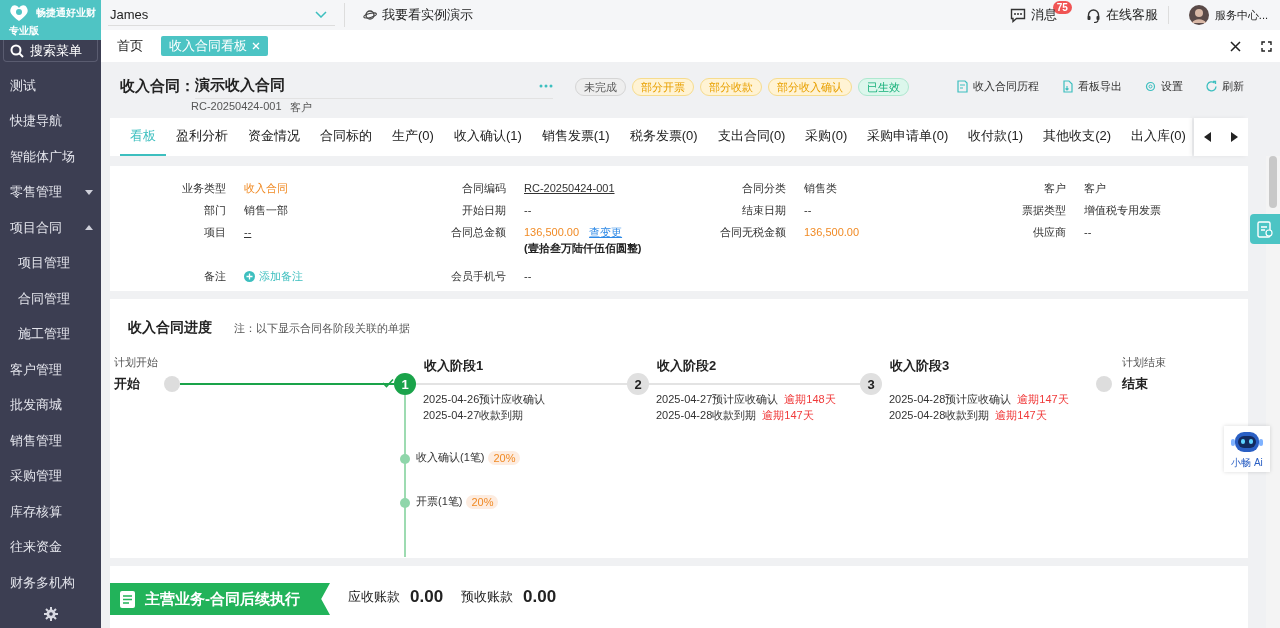 The height and width of the screenshot is (628, 1280). Describe the element at coordinates (1211, 86) in the screenshot. I see `refresh-icon` at that location.